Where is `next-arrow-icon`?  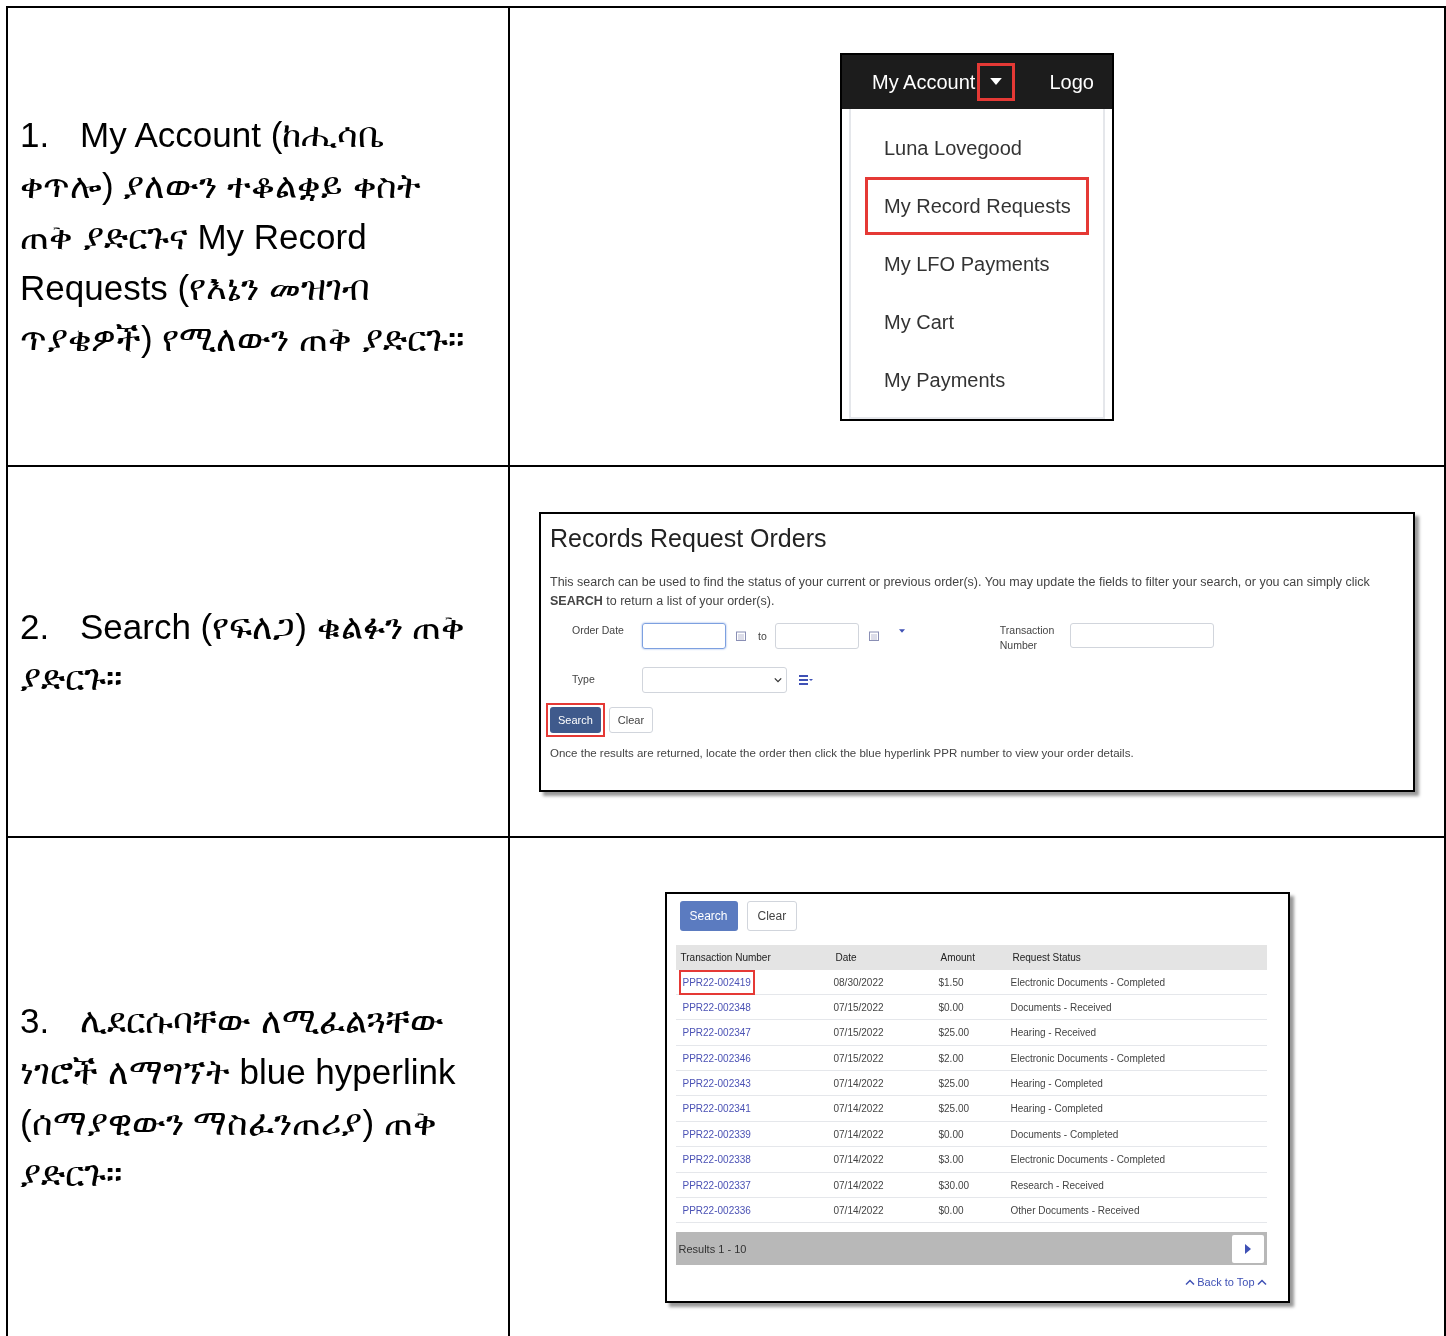
next-arrow-icon is located at coordinates (1247, 1248).